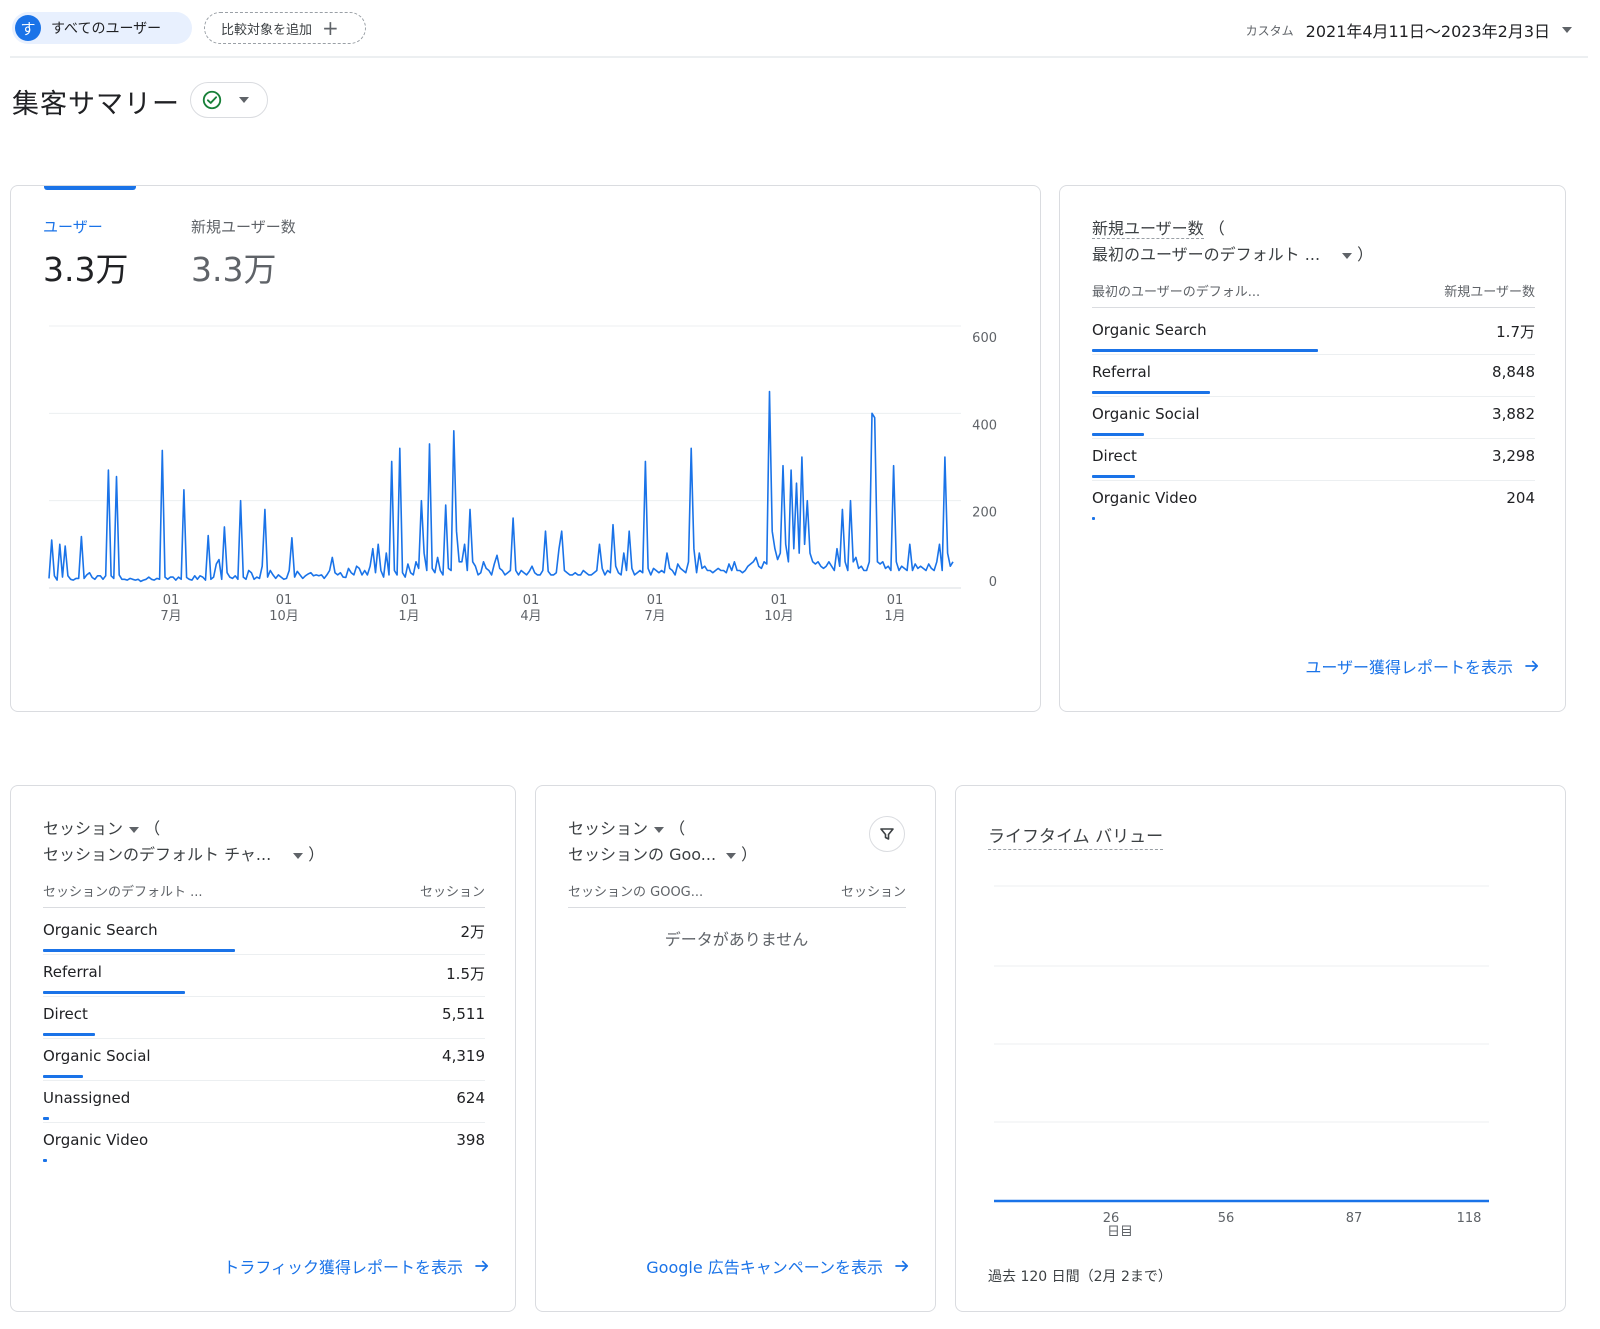  Describe the element at coordinates (264, 1014) in the screenshot. I see `table-row: Direct 5,511` at that location.